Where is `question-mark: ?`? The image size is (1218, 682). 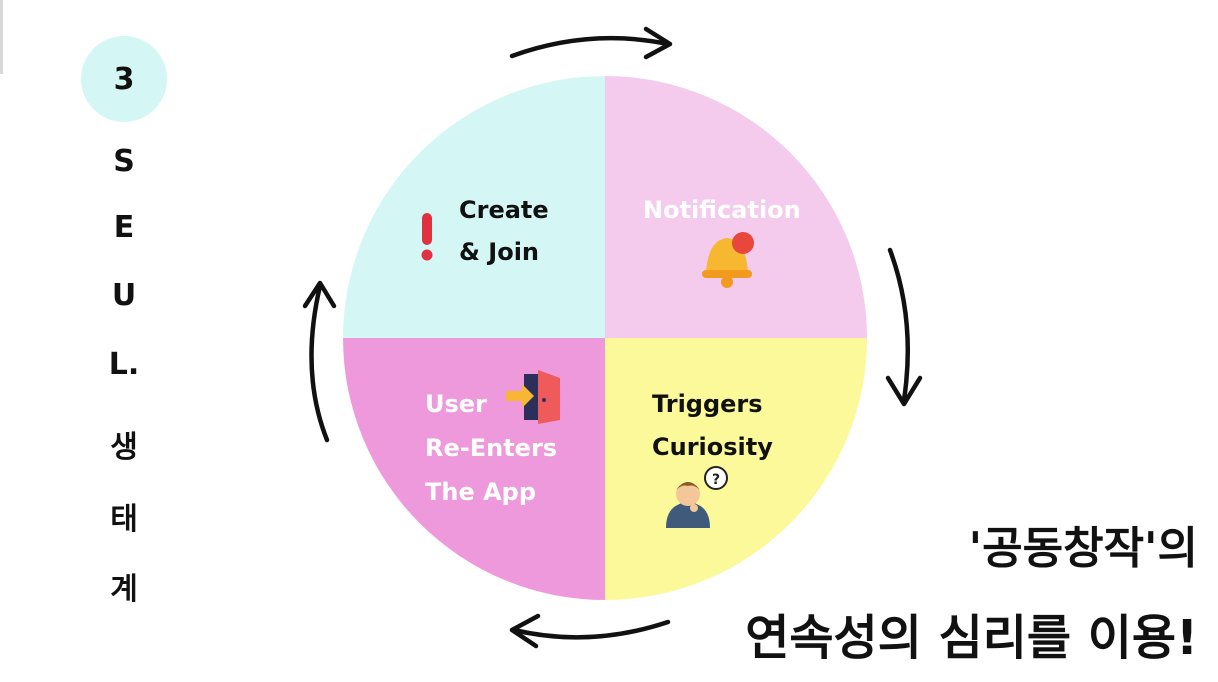
question-mark: ? is located at coordinates (716, 480).